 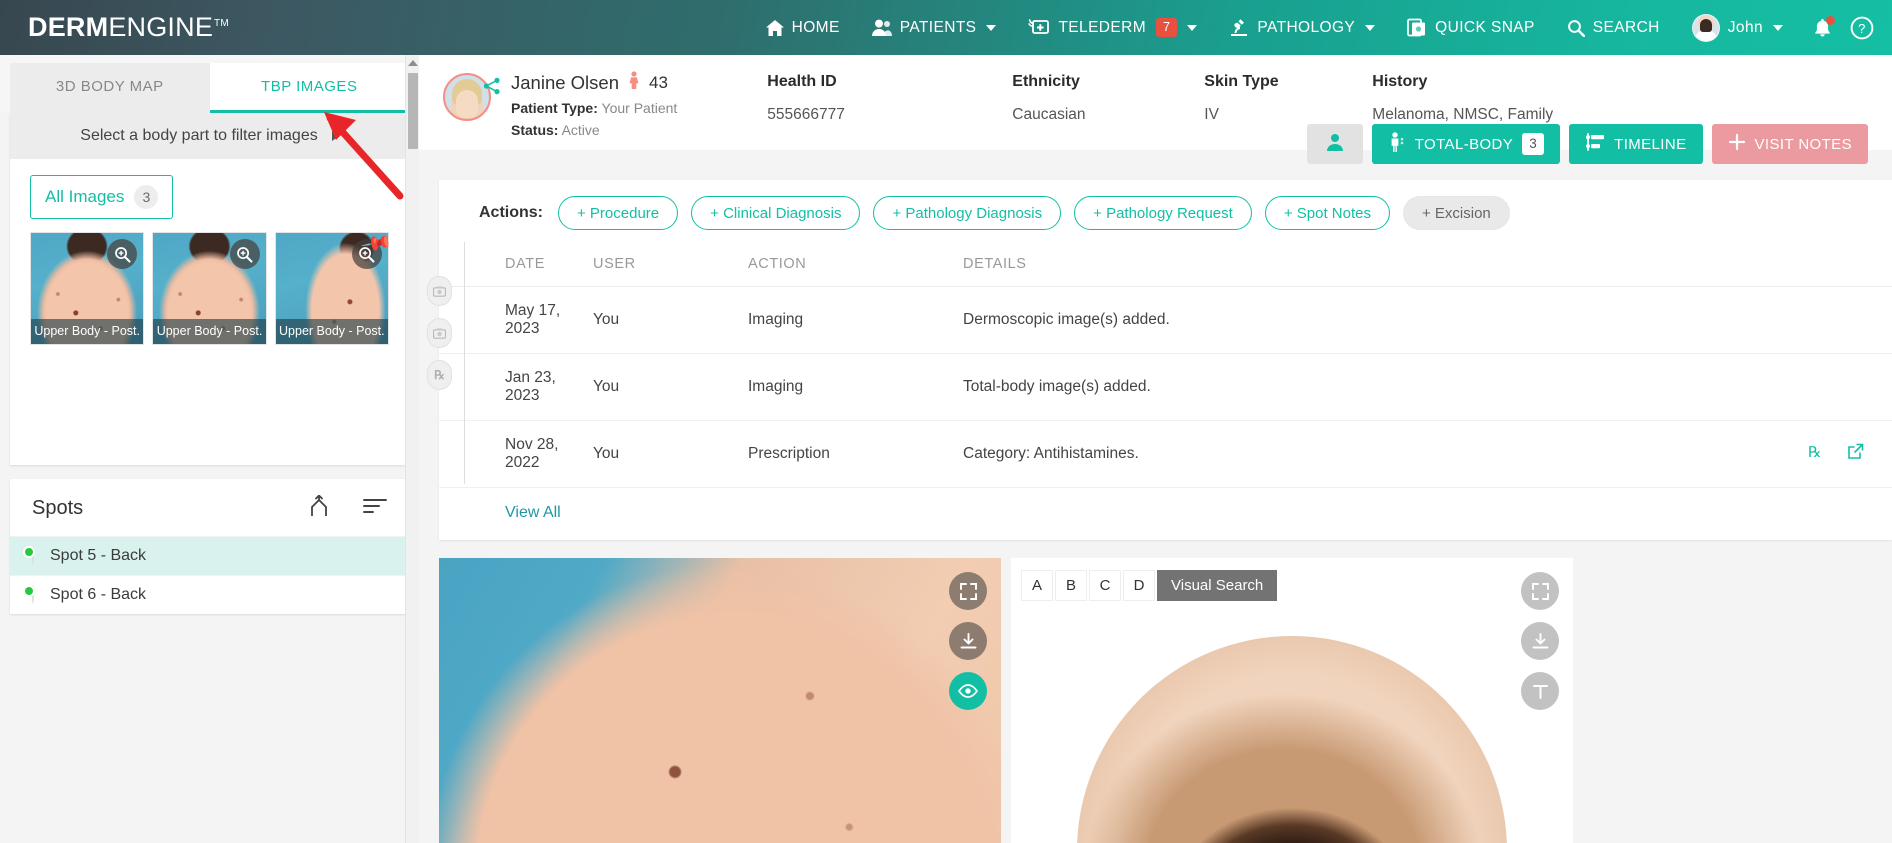 What do you see at coordinates (1737, 144) in the screenshot?
I see `plus-icon` at bounding box center [1737, 144].